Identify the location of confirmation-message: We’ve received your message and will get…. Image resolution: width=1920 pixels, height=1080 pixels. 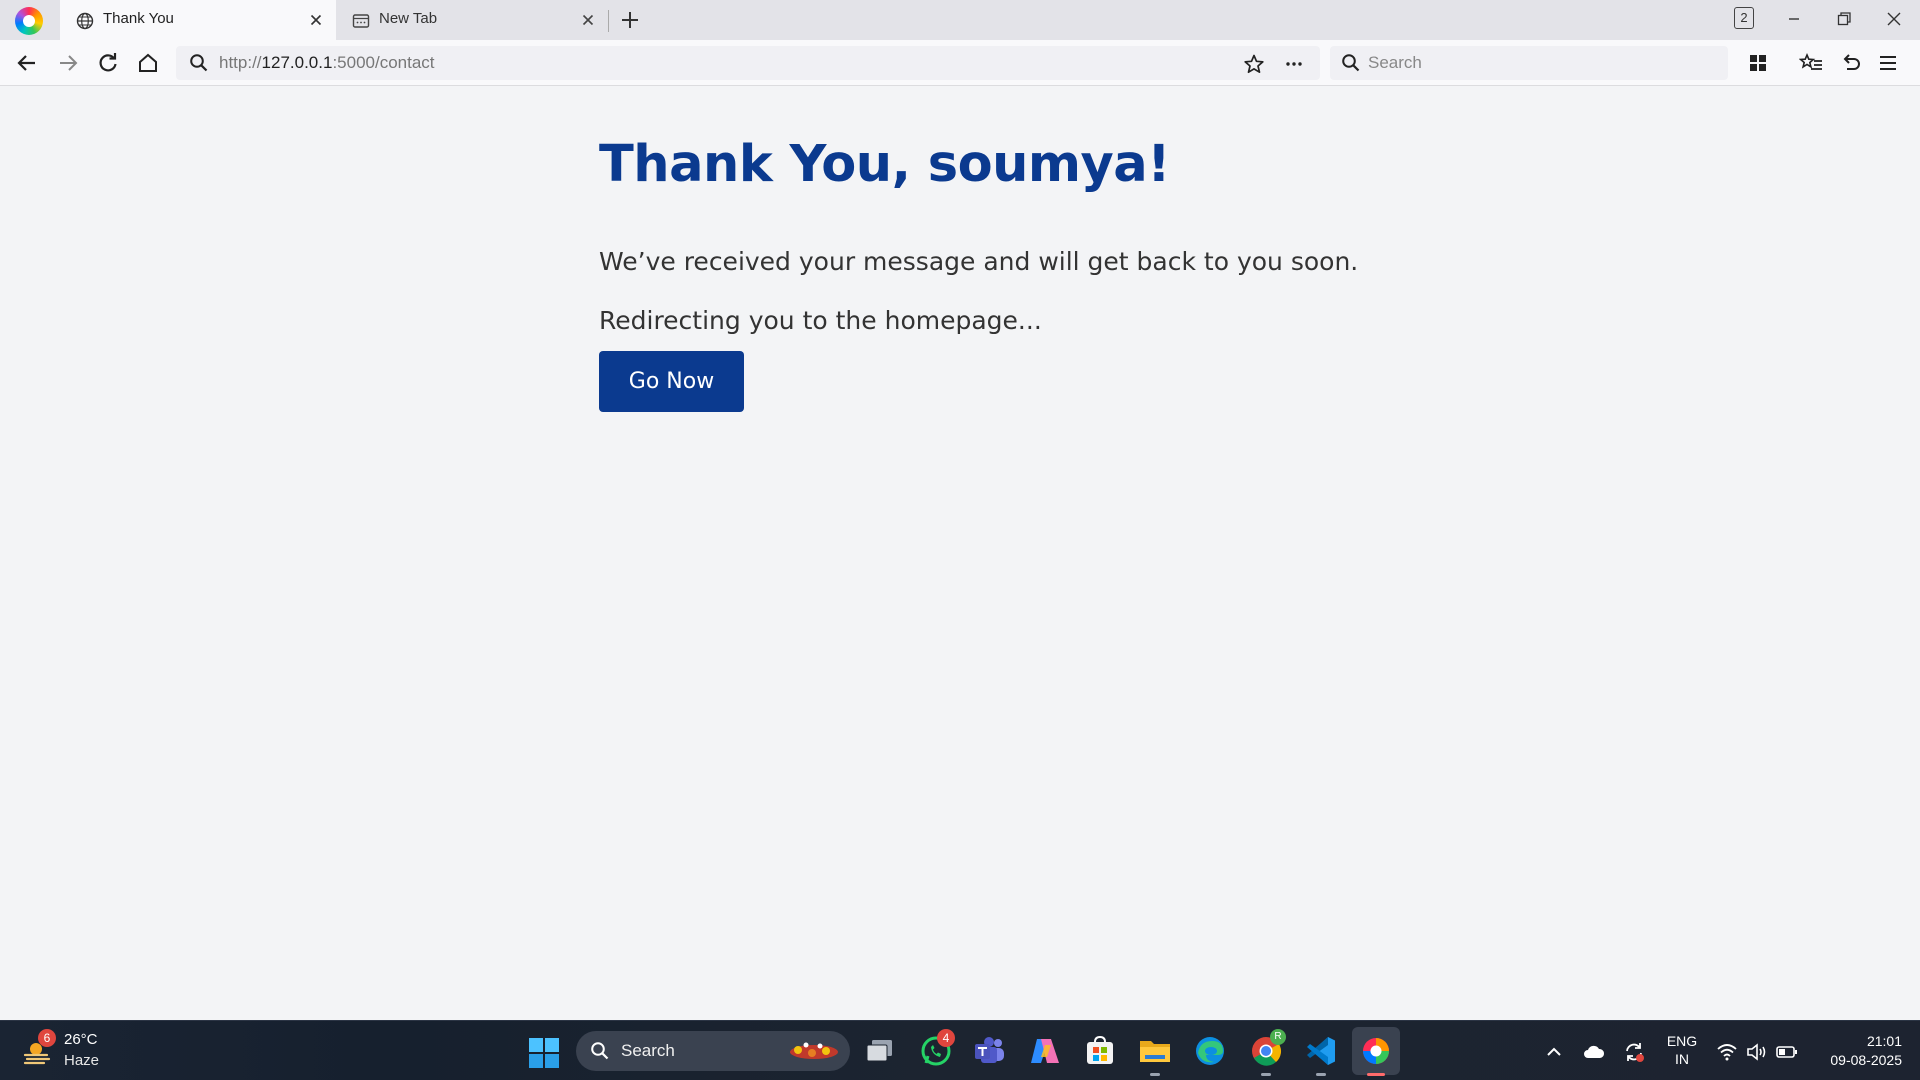
(979, 261).